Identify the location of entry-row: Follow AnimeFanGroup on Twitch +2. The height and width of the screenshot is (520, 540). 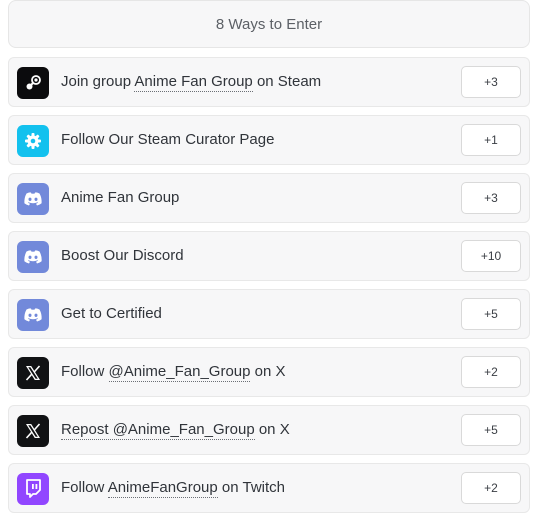
(269, 488).